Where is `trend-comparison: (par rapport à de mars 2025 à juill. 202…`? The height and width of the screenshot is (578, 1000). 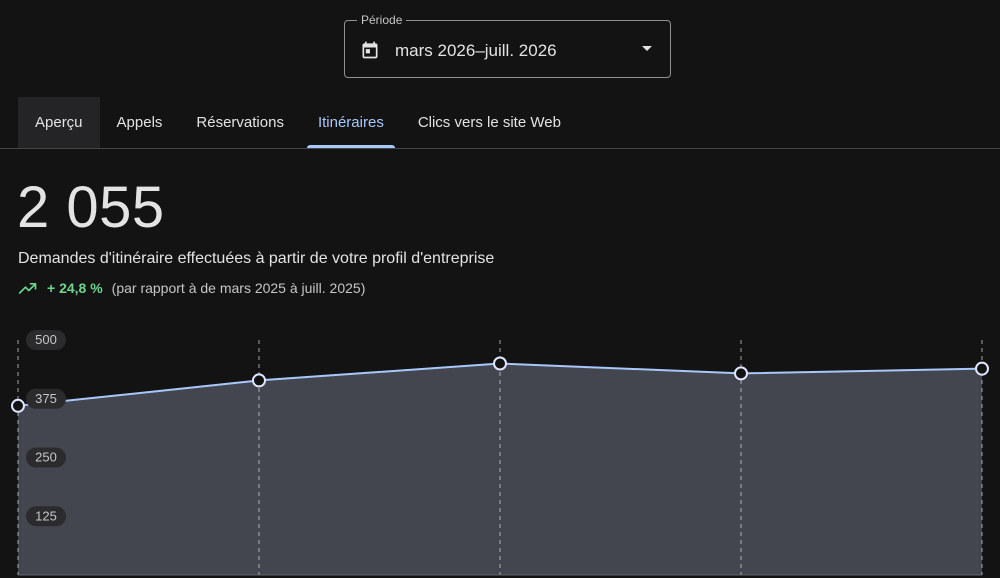 trend-comparison: (par rapport à de mars 2025 à juill. 202… is located at coordinates (238, 288).